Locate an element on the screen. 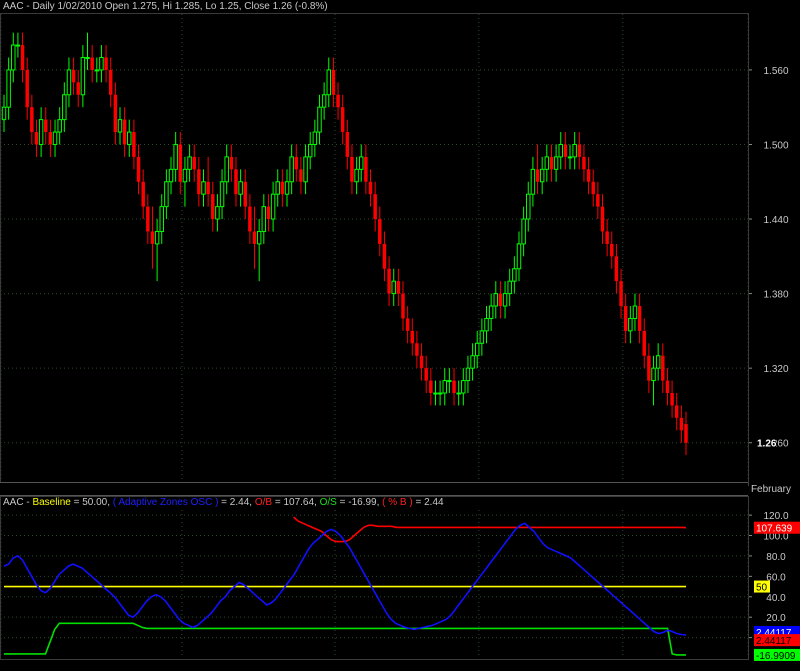 This screenshot has height=671, width=800. osc-legend-part: Baseline is located at coordinates (51, 502).